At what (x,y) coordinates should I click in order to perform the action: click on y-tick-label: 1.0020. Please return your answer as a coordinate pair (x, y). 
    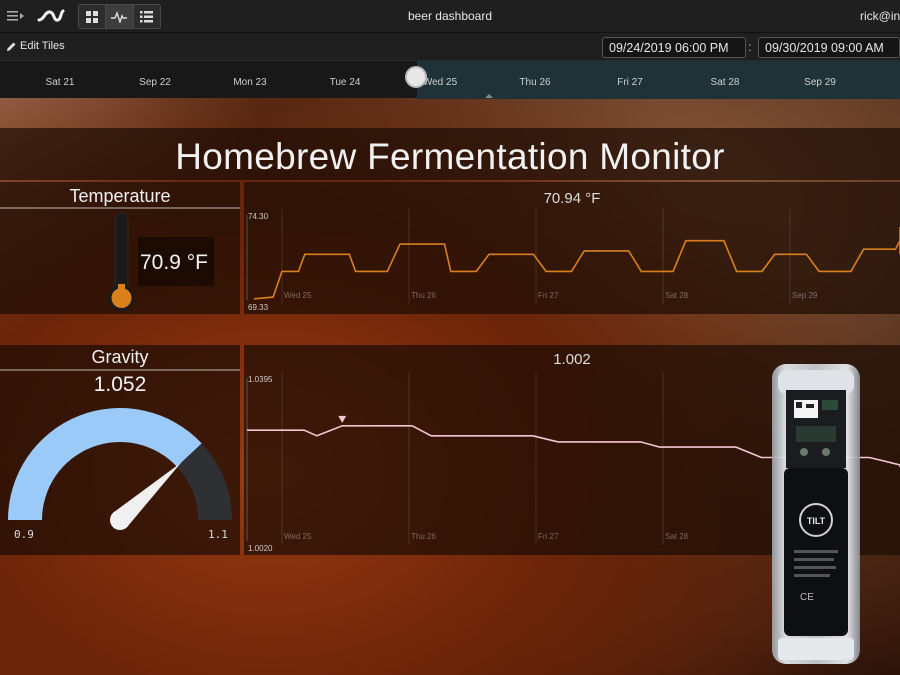
    Looking at the image, I should click on (260, 548).